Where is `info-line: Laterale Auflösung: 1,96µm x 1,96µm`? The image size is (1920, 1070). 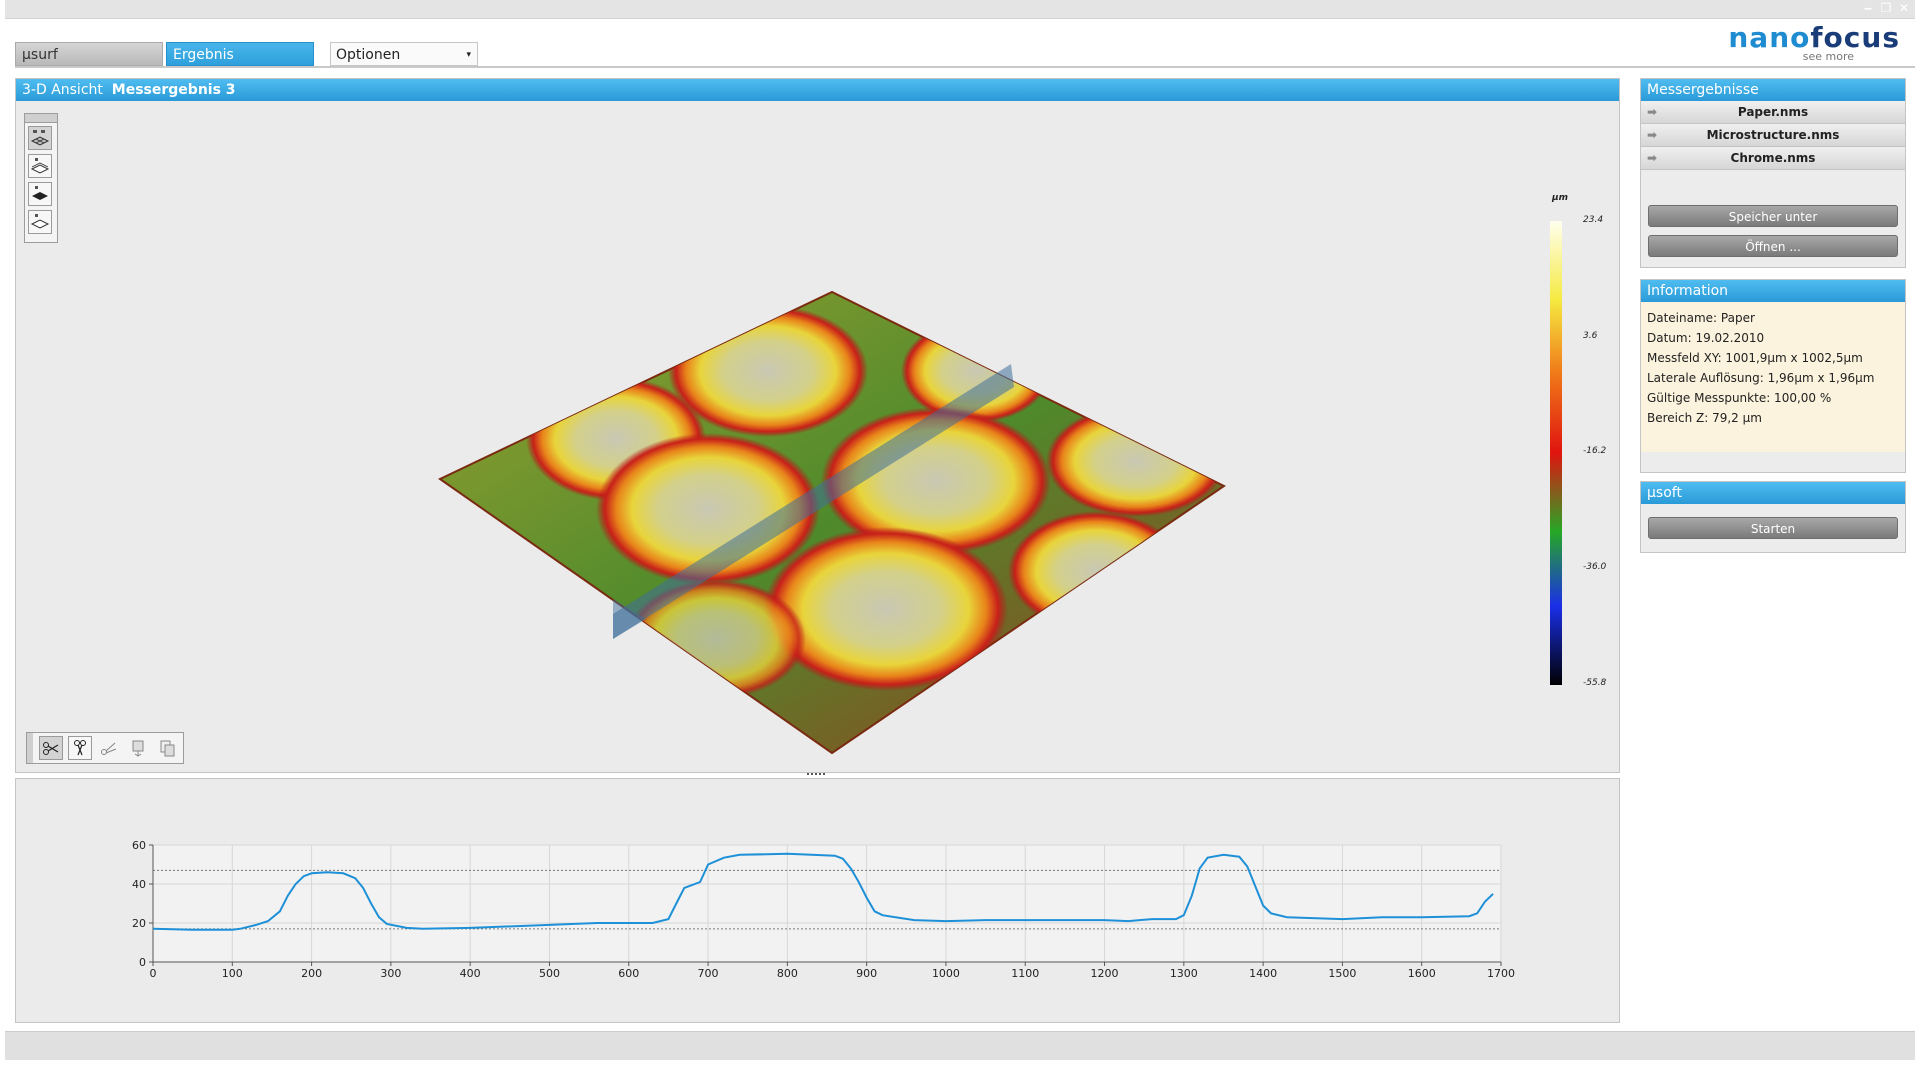 info-line: Laterale Auflösung: 1,96µm x 1,96µm is located at coordinates (1761, 378).